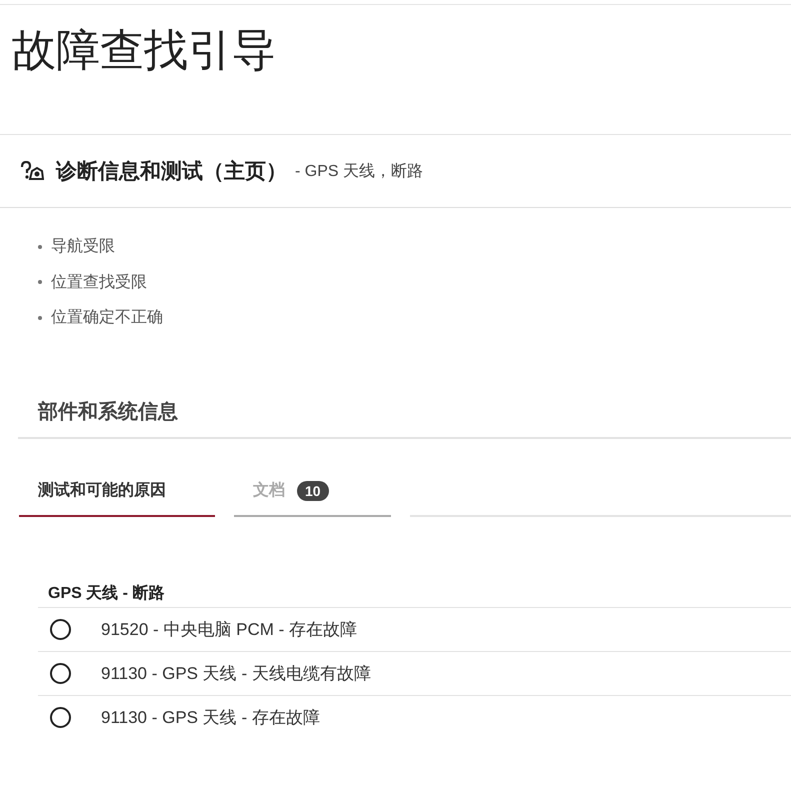 This screenshot has height=790, width=791. What do you see at coordinates (83, 247) in the screenshot?
I see `symptom-text: 导航受限` at bounding box center [83, 247].